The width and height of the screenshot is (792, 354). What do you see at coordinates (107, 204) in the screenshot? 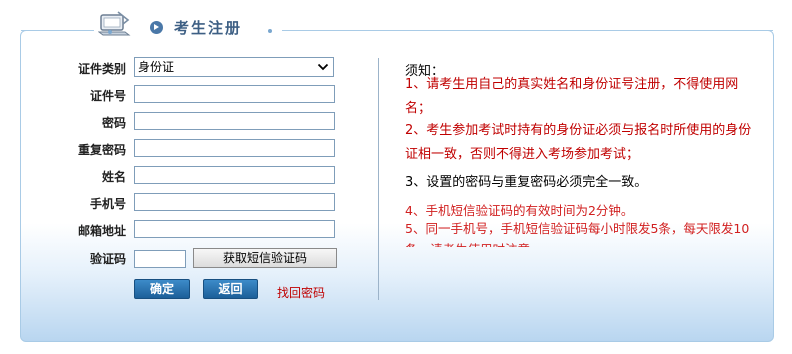
I see `phone-label: 手机号` at bounding box center [107, 204].